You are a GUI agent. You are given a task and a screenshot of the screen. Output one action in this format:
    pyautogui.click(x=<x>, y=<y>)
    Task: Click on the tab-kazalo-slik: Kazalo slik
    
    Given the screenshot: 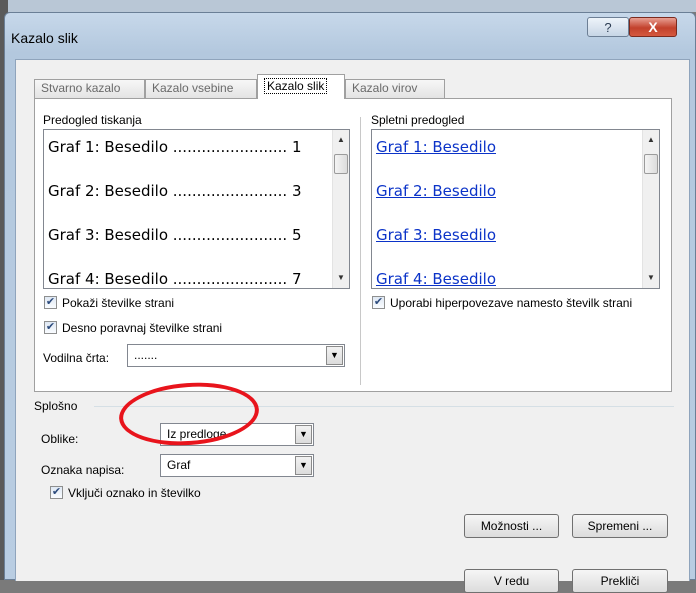 What is the action you would take?
    pyautogui.click(x=301, y=86)
    